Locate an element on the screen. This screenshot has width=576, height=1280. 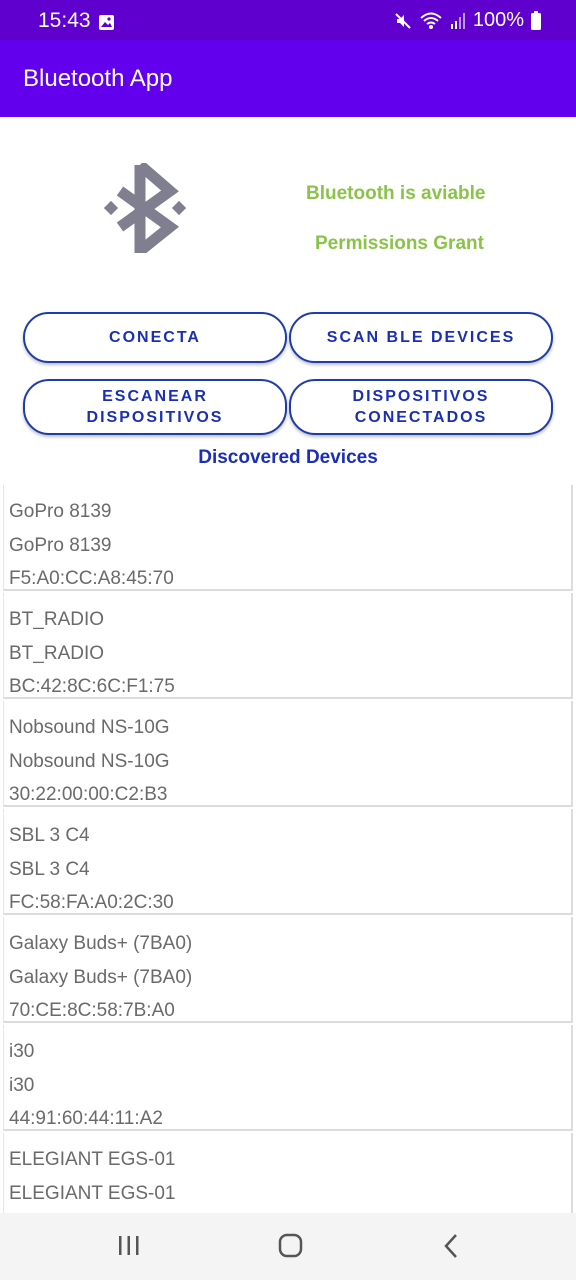
device-name: ELEGIANT EGS-01 is located at coordinates (92, 1159).